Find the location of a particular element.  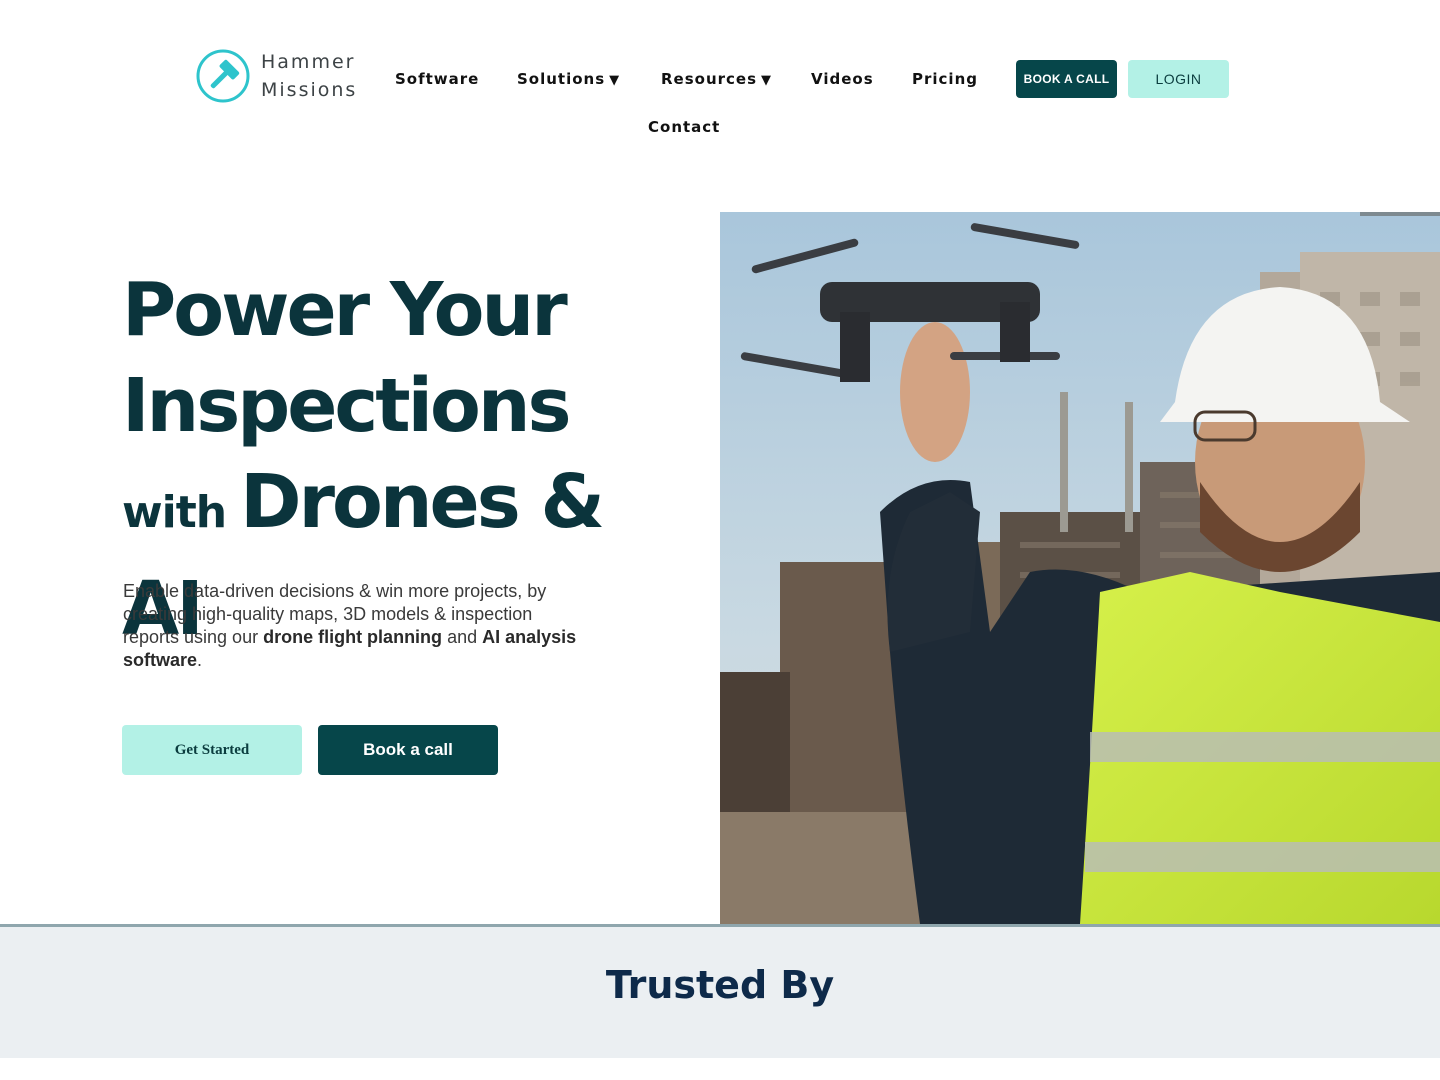

nav-videos-label: Videos is located at coordinates (842, 79).